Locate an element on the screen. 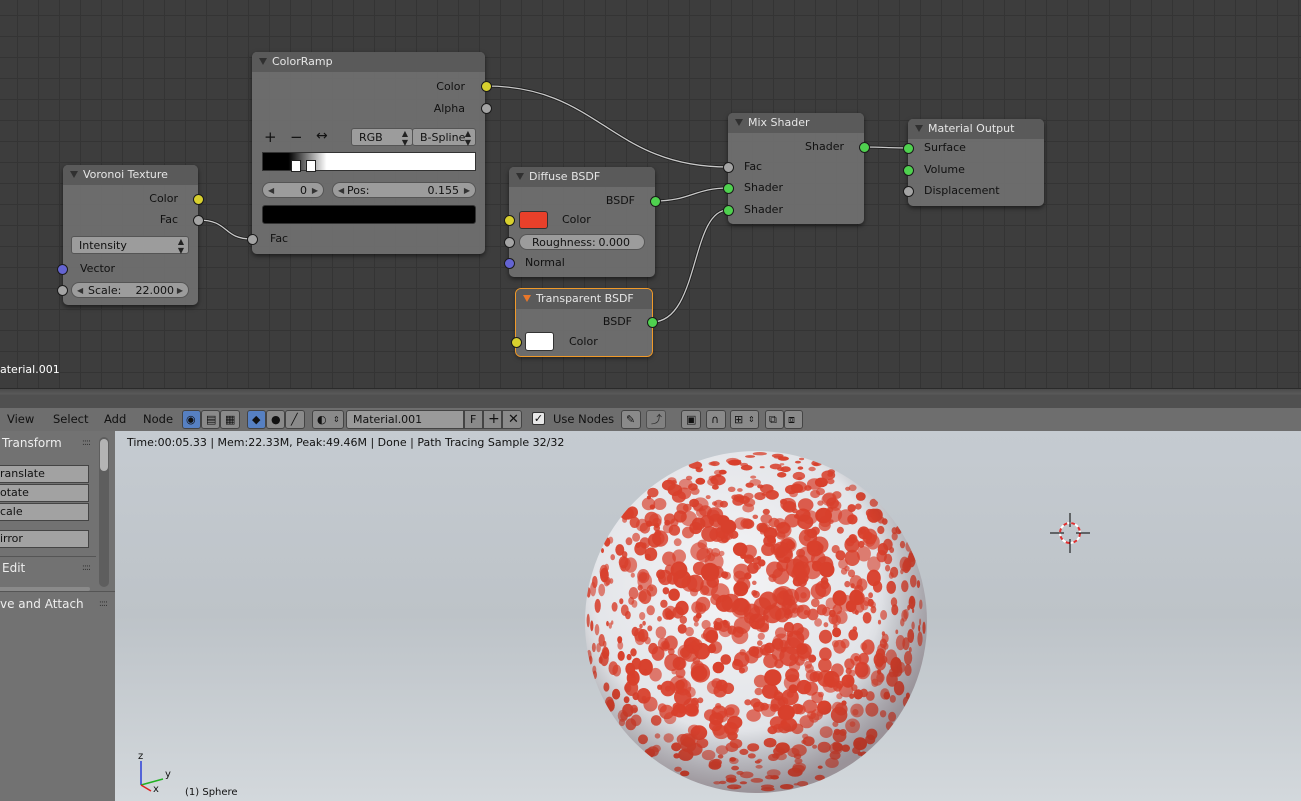 Image resolution: width=1301 pixels, height=801 pixels. colorramp-input-fac: Fac is located at coordinates (279, 238).